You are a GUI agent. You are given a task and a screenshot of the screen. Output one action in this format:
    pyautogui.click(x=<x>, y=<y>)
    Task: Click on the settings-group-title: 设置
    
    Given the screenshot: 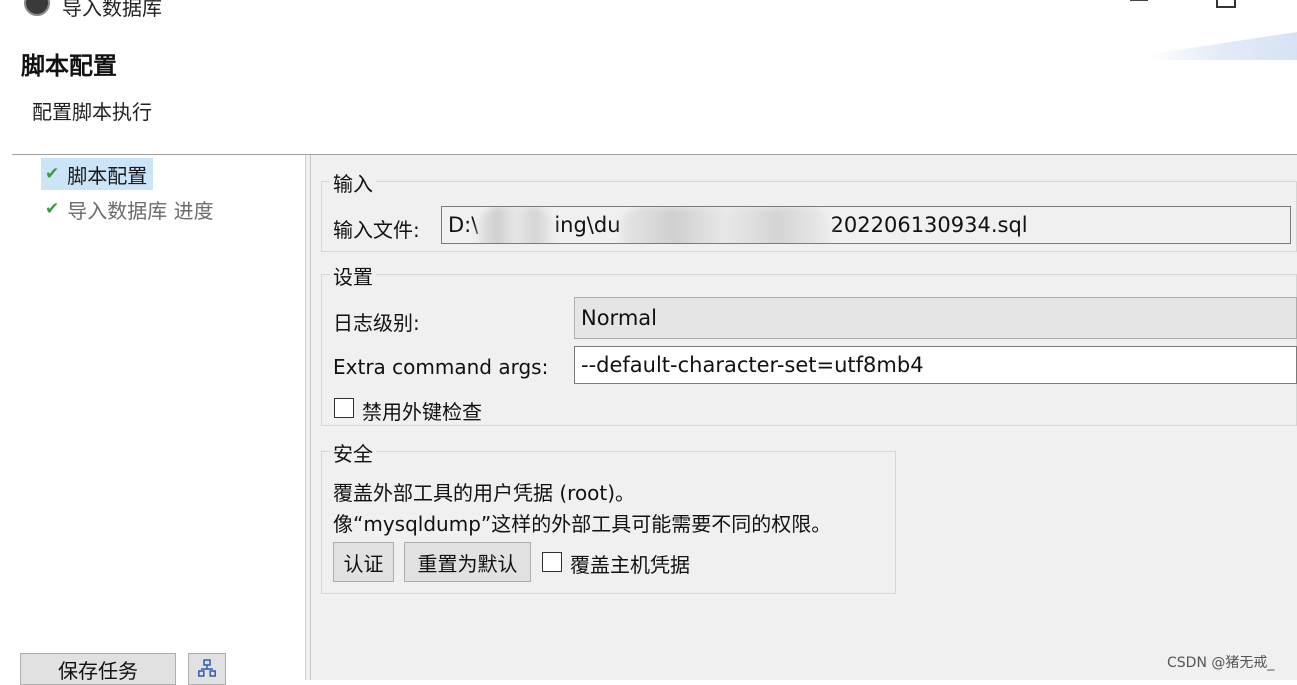 What is the action you would take?
    pyautogui.click(x=353, y=275)
    